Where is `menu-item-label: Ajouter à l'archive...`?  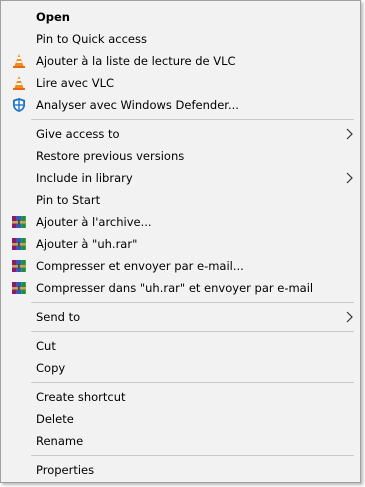
menu-item-label: Ajouter à l'archive... is located at coordinates (94, 222).